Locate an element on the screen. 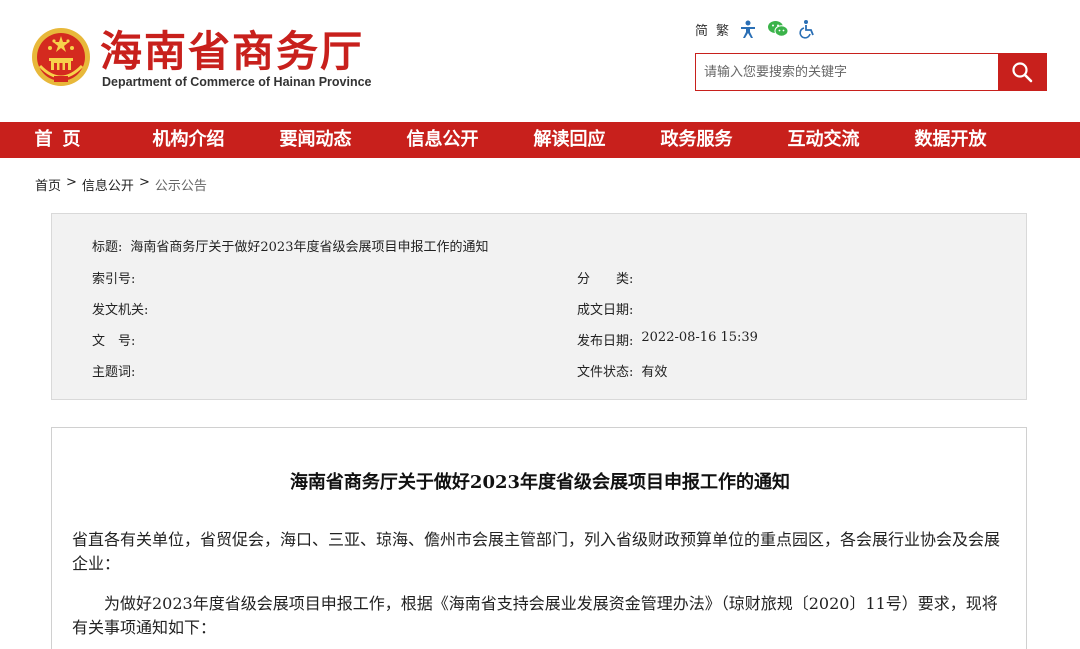 This screenshot has height=649, width=1080. search-box is located at coordinates (871, 72).